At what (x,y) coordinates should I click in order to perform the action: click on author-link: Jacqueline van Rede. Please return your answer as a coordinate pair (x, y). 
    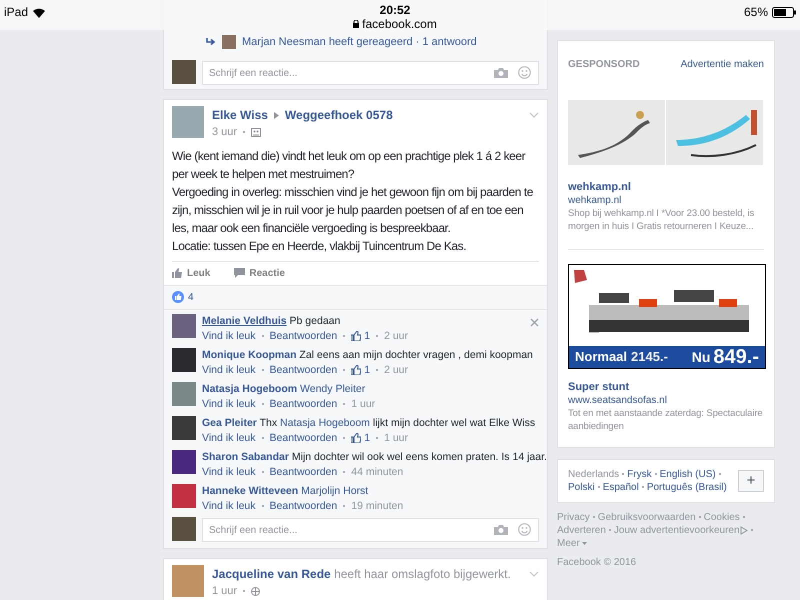
    Looking at the image, I should click on (271, 574).